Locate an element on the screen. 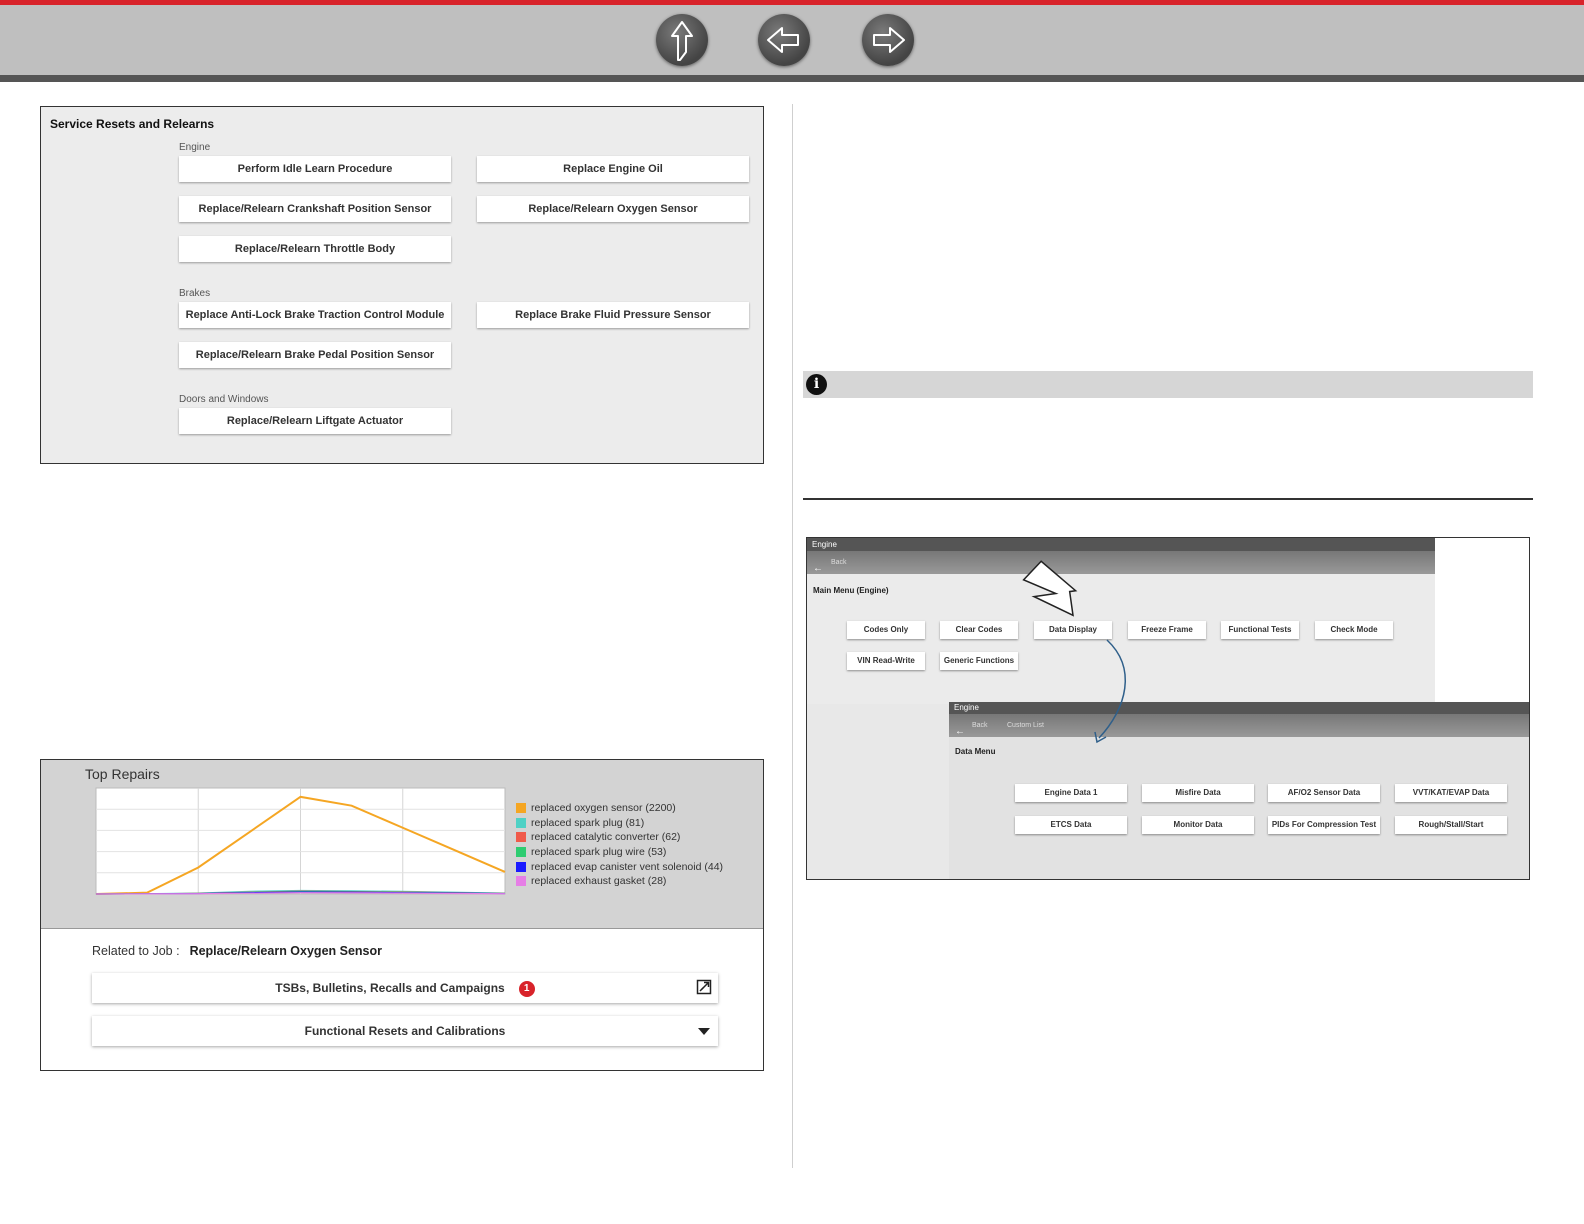  horizontal-rule is located at coordinates (1168, 499).